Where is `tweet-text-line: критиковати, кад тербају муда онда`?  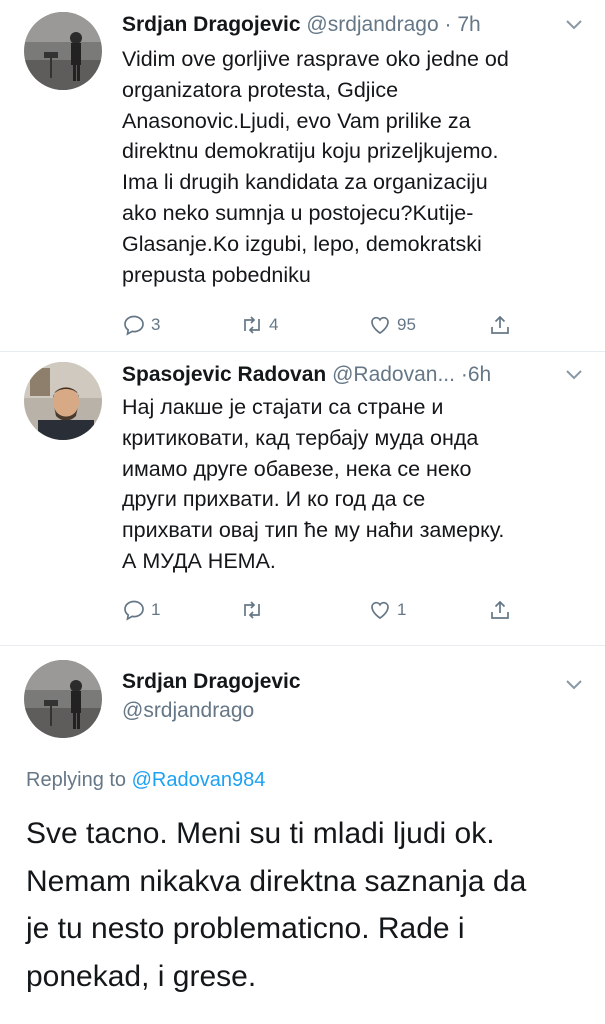 tweet-text-line: критиковати, кад тербају муда онда is located at coordinates (300, 437).